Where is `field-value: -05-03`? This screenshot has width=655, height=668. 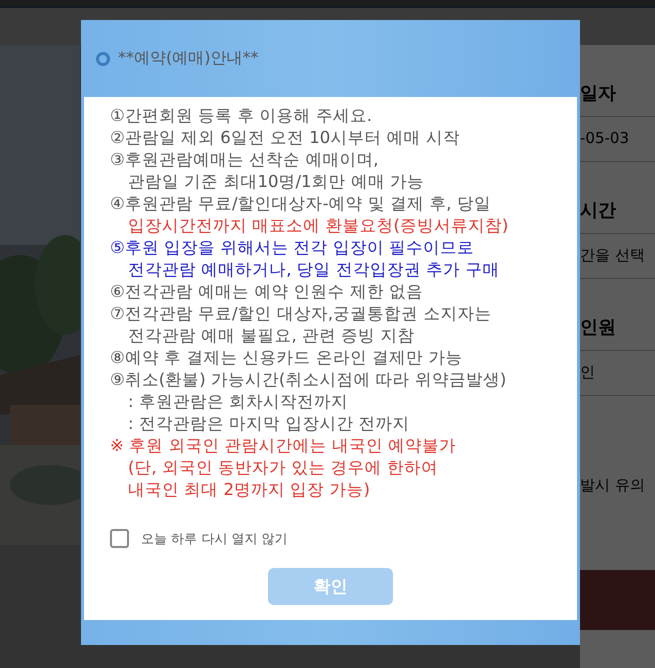
field-value: -05-03 is located at coordinates (604, 138).